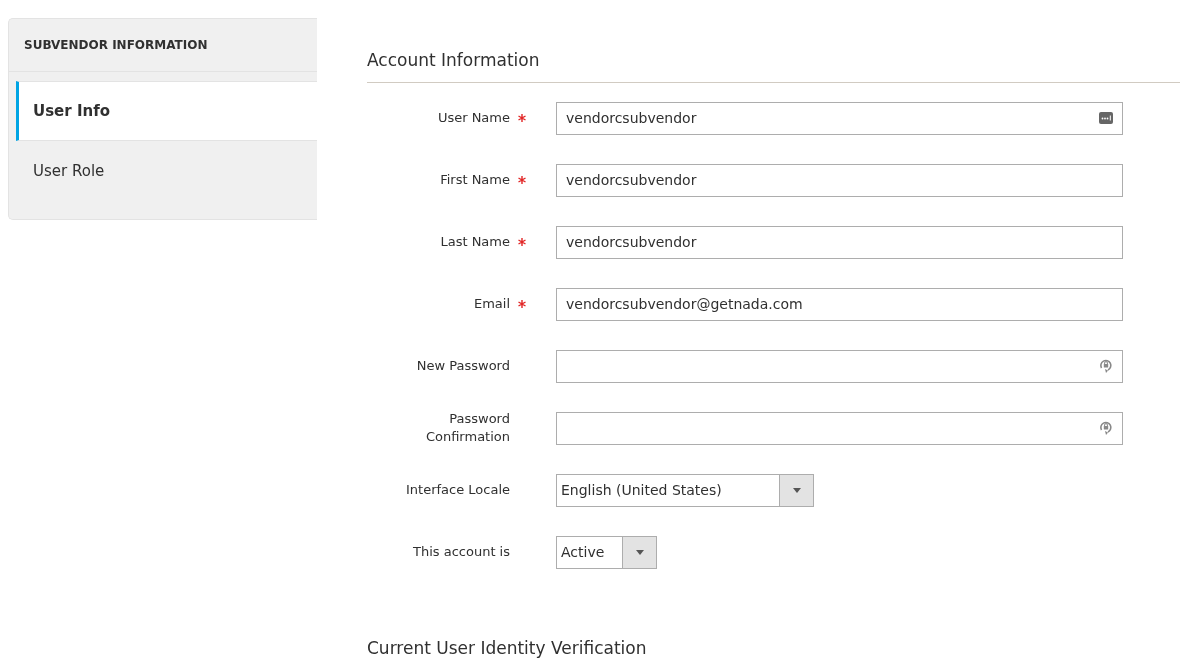 The width and height of the screenshot is (1180, 663). Describe the element at coordinates (1106, 118) in the screenshot. I see `password-key-icon` at that location.